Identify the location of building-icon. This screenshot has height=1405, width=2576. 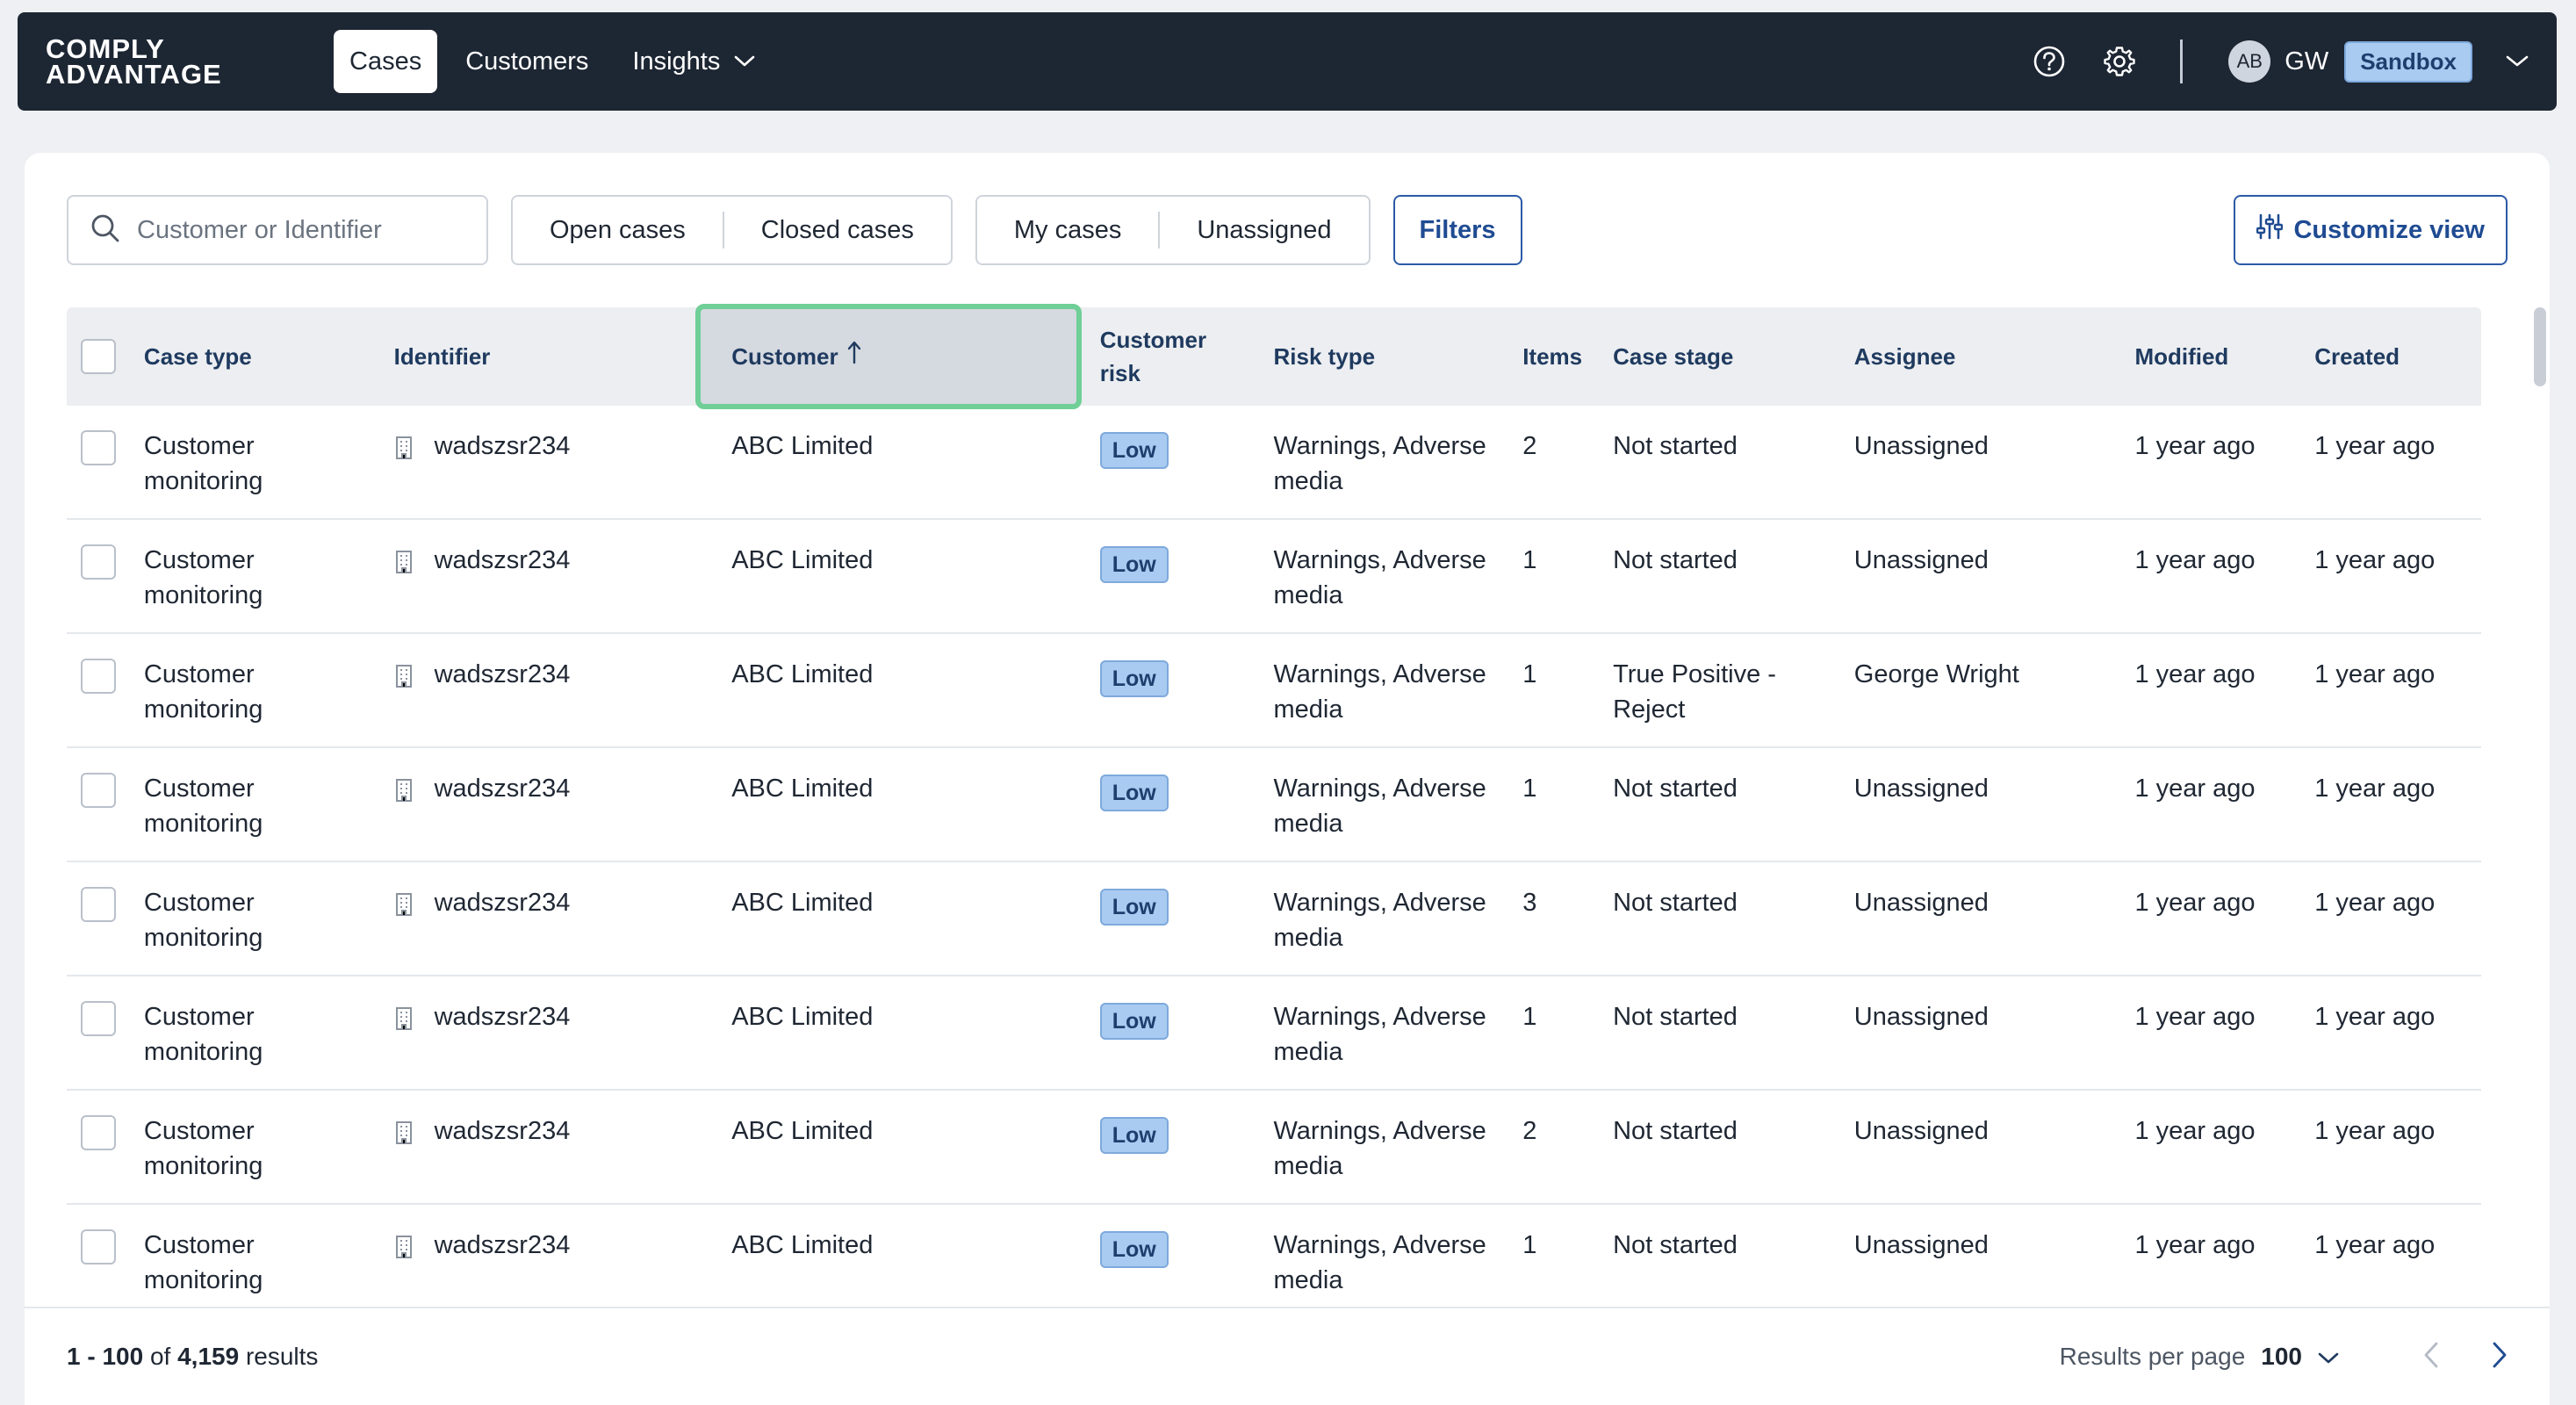
(409, 562).